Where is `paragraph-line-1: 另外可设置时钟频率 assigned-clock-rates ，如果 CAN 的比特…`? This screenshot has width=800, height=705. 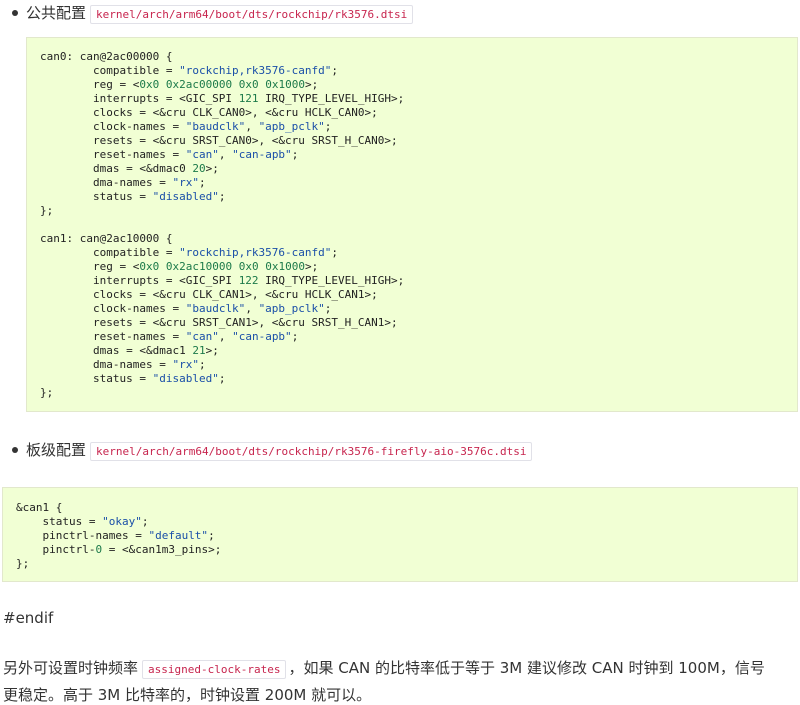
paragraph-line-1: 另外可设置时钟频率 assigned-clock-rates ，如果 CAN 的比特… is located at coordinates (384, 668).